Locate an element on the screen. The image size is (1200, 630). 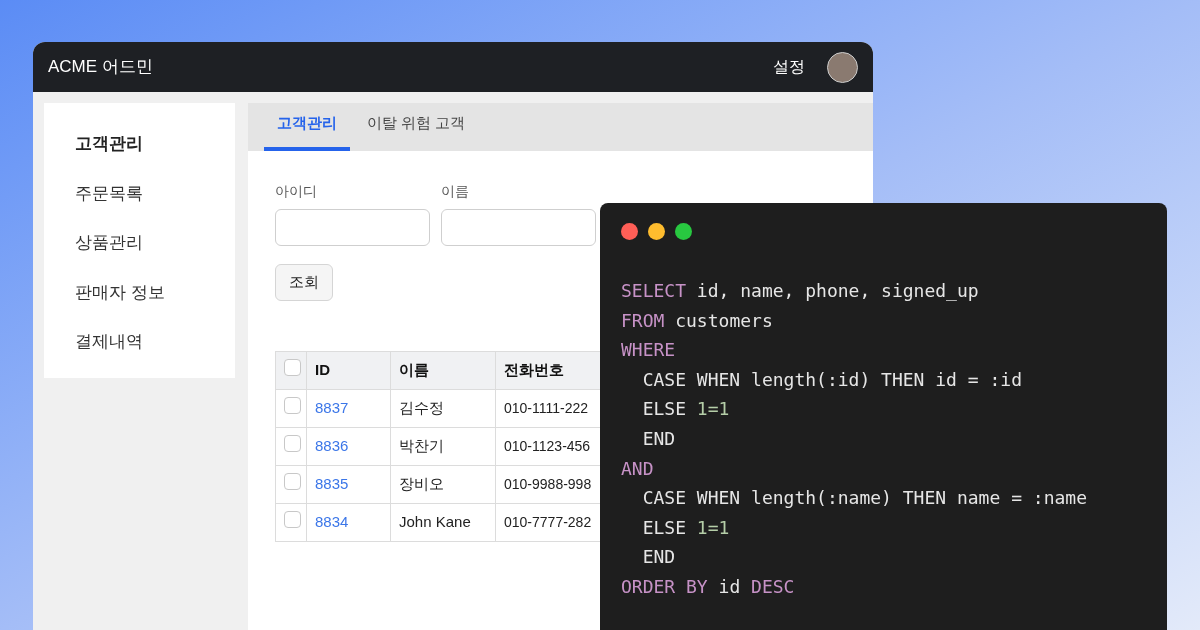
field-label: 아이디 is located at coordinates (296, 191).